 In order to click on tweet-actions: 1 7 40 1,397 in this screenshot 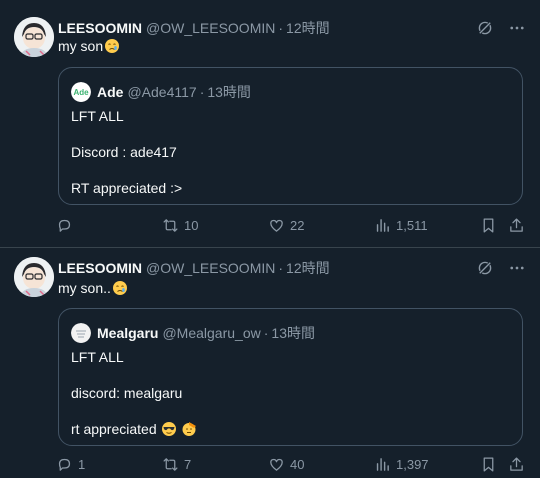, I will do `click(291, 466)`.